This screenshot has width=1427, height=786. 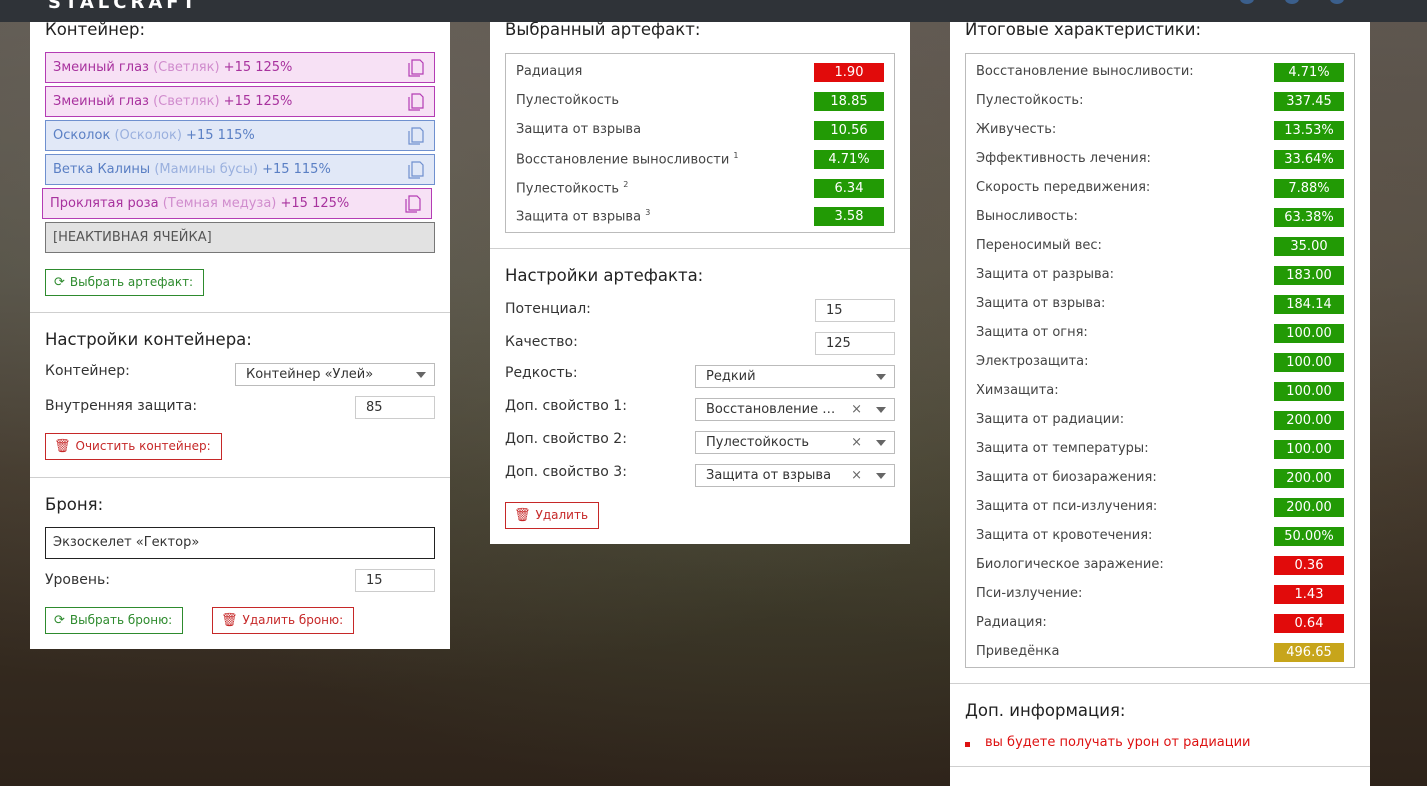 I want to click on artifact-slot: Ветка Калины (Мамины бусы) +15 115%, so click(x=240, y=169).